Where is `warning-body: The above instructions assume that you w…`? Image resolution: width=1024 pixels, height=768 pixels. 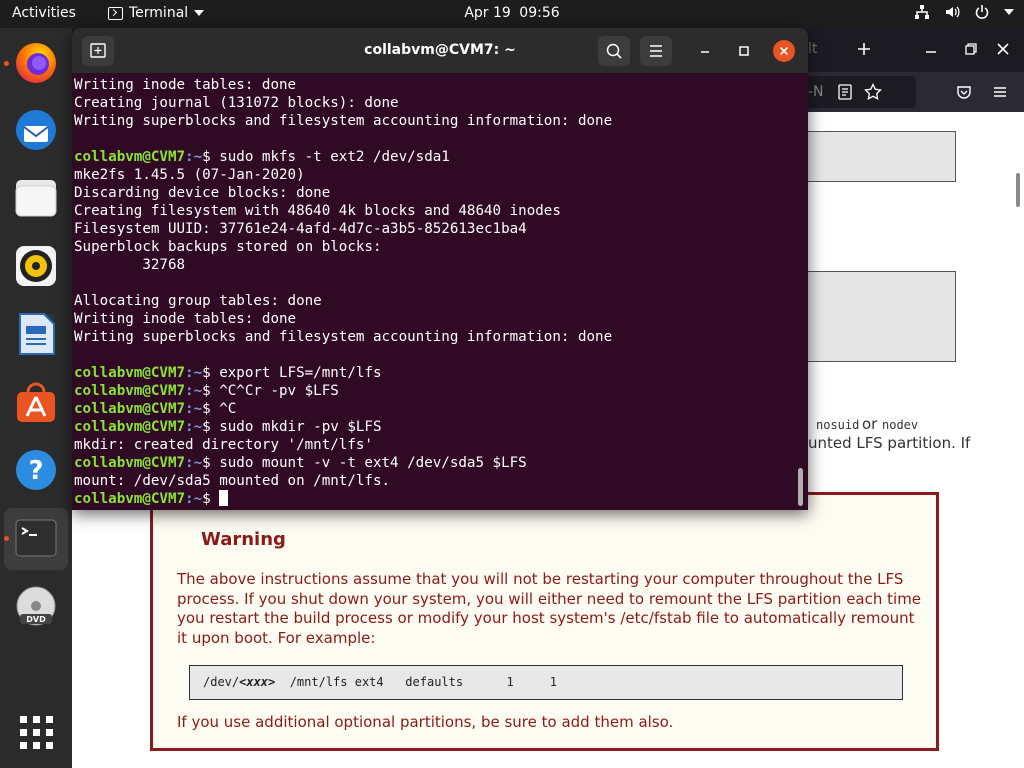
warning-body: The above instructions assume that you w… is located at coordinates (549, 608).